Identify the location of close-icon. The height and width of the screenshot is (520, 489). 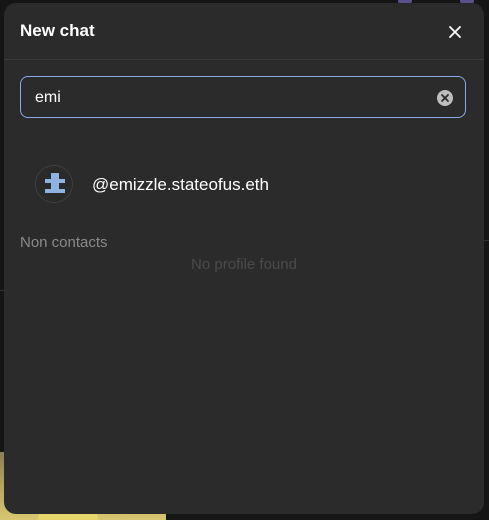
(455, 32).